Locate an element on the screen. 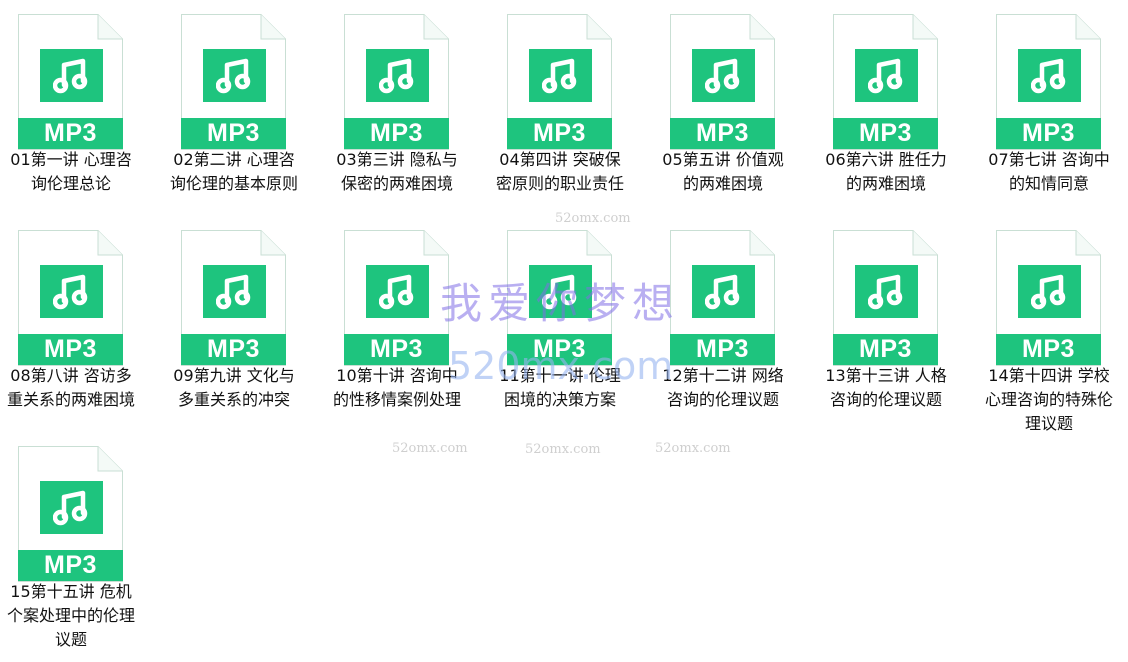  file-name: 04第四讲 突破保密原则的职业责任 is located at coordinates (560, 171).